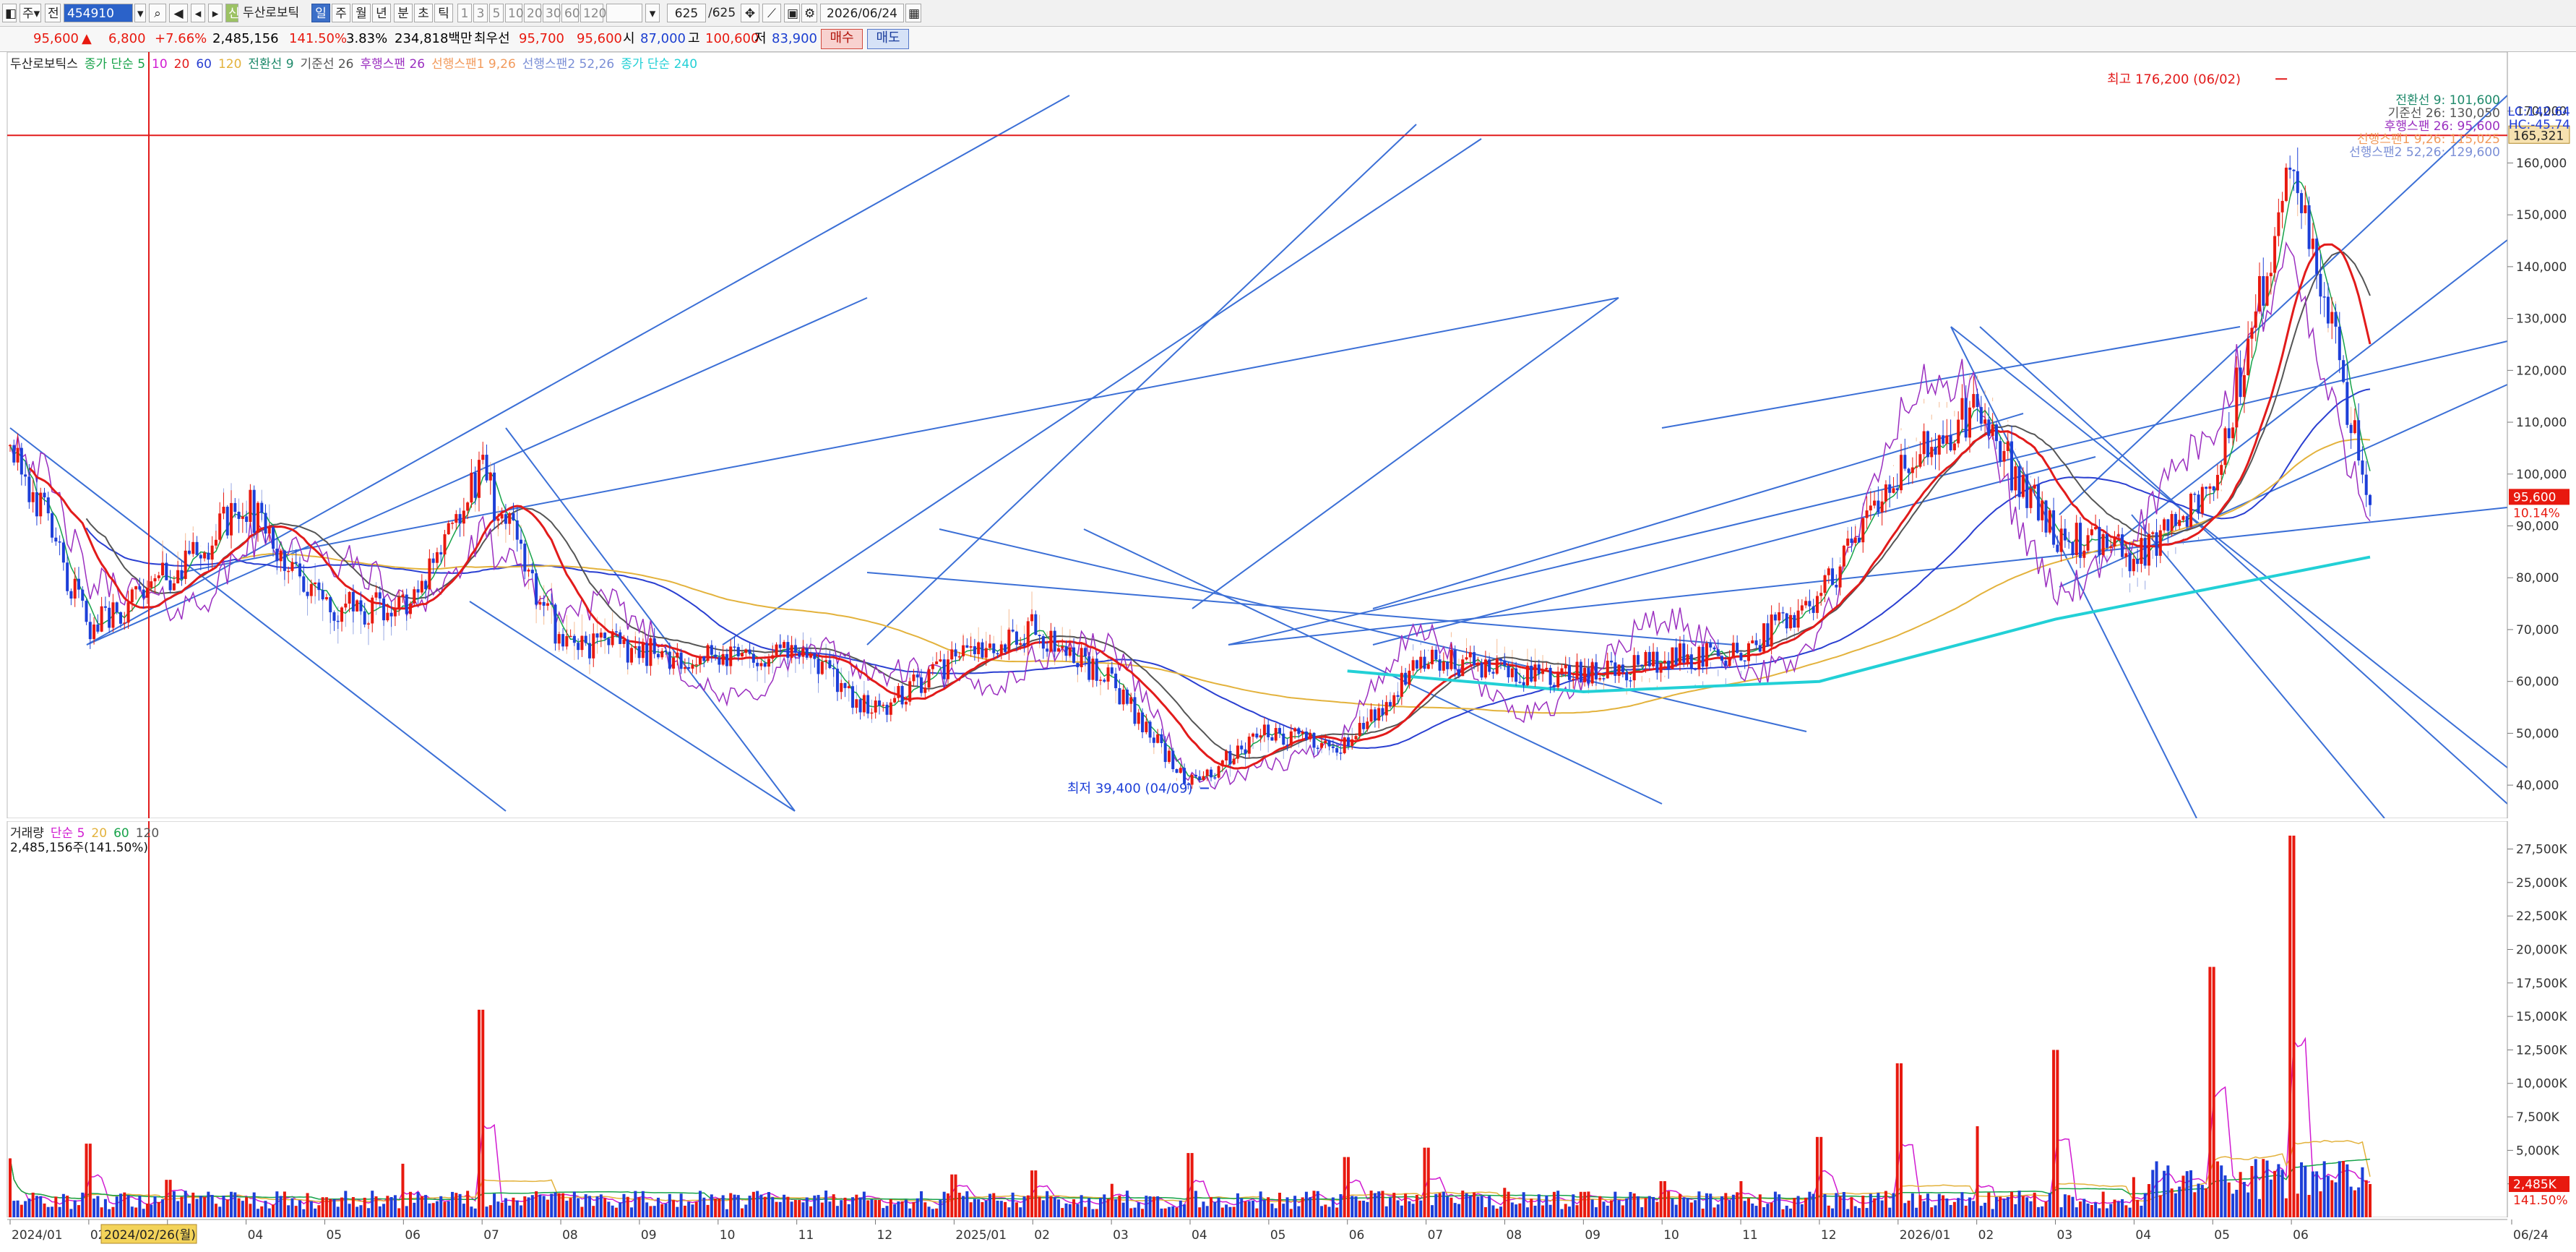 The image size is (2576, 1252). What do you see at coordinates (140, 13) in the screenshot?
I see `stock-code-dropdown-icon: ▾` at bounding box center [140, 13].